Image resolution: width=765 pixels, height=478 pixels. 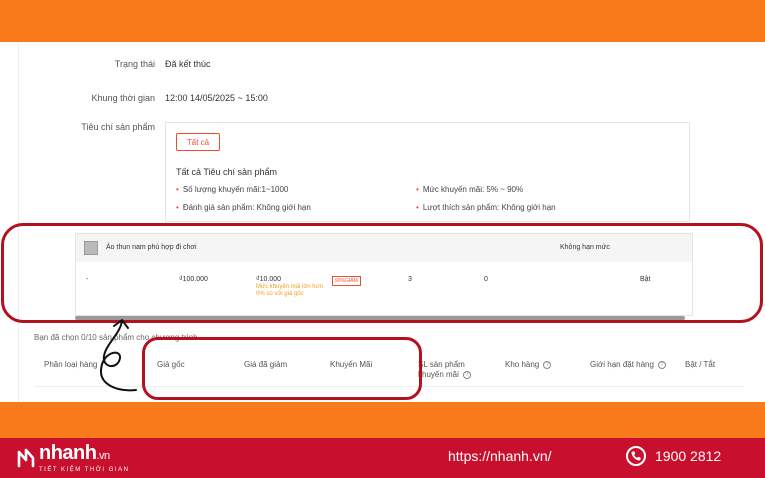 I want to click on top-orange-band, so click(x=382, y=21).